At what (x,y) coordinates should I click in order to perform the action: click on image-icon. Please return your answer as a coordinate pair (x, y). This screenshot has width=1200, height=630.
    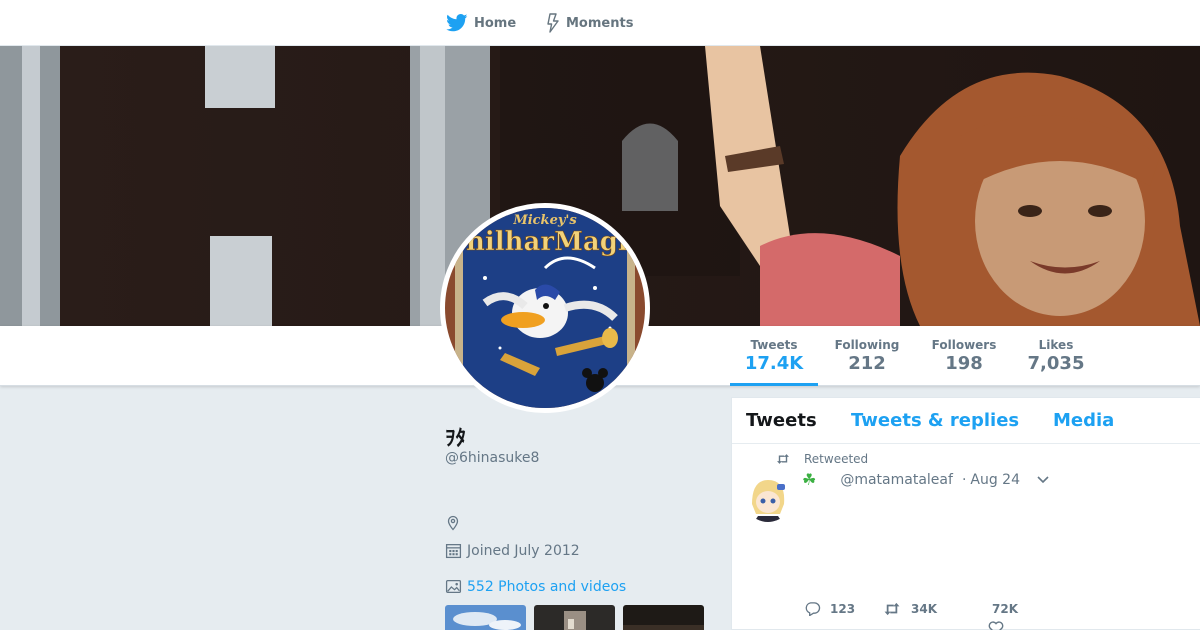
    Looking at the image, I should click on (453, 586).